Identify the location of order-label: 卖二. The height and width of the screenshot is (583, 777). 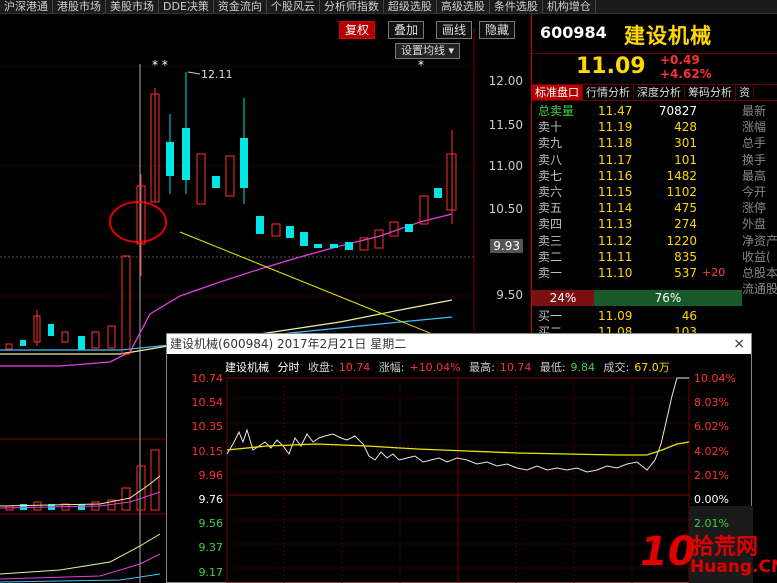
(550, 256).